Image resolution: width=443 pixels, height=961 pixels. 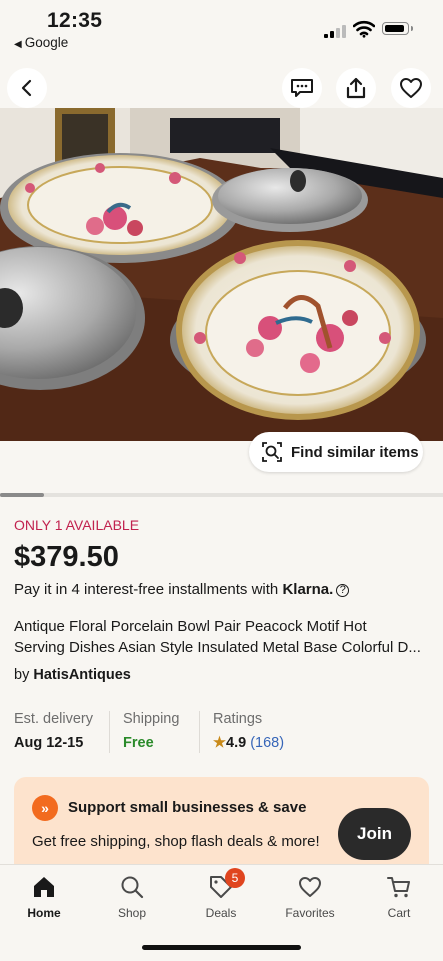 I want to click on tab-favorites-label: Favorites, so click(x=310, y=913).